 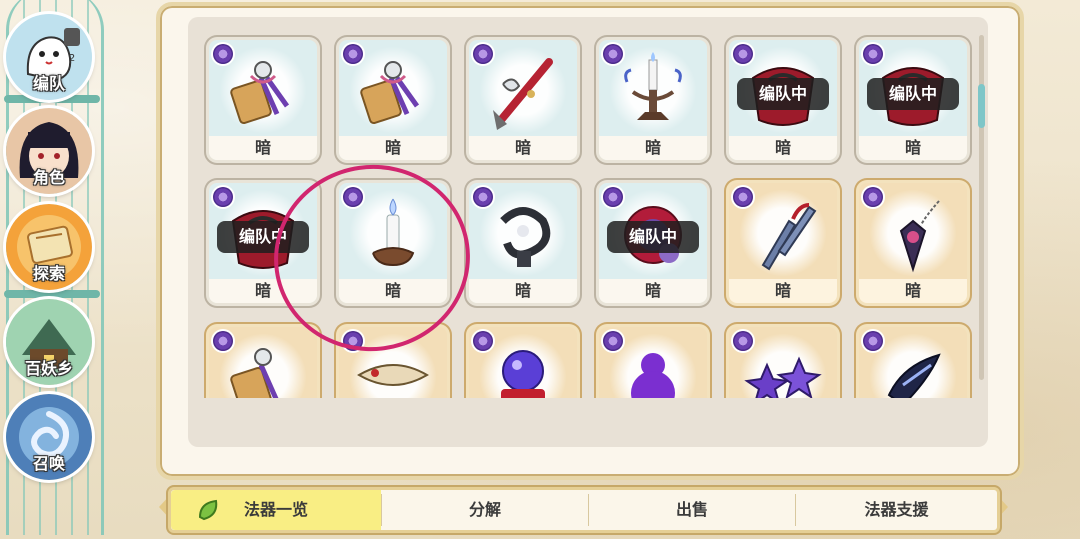 I want to click on candle-icon, so click(x=393, y=232).